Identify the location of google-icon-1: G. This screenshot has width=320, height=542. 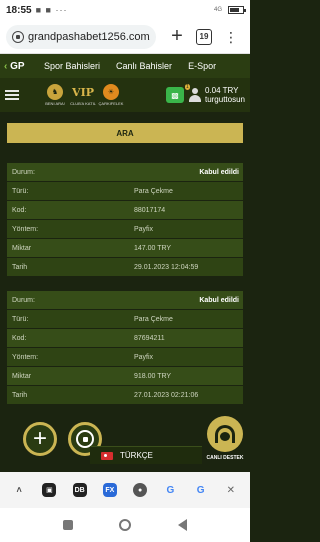
(170, 490).